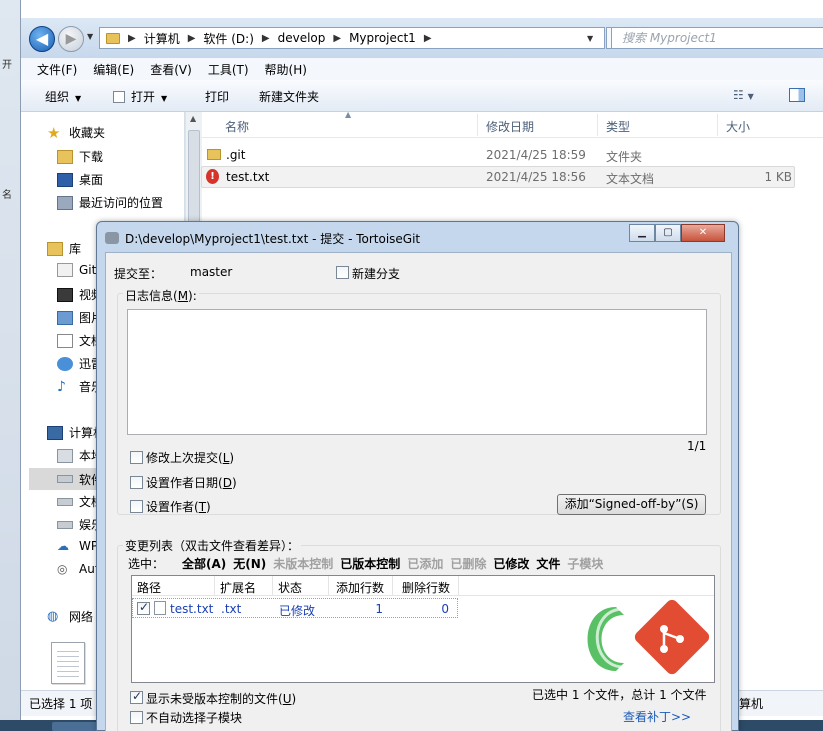 The image size is (823, 731). Describe the element at coordinates (194, 180) in the screenshot. I see `scroll-thumb` at that location.